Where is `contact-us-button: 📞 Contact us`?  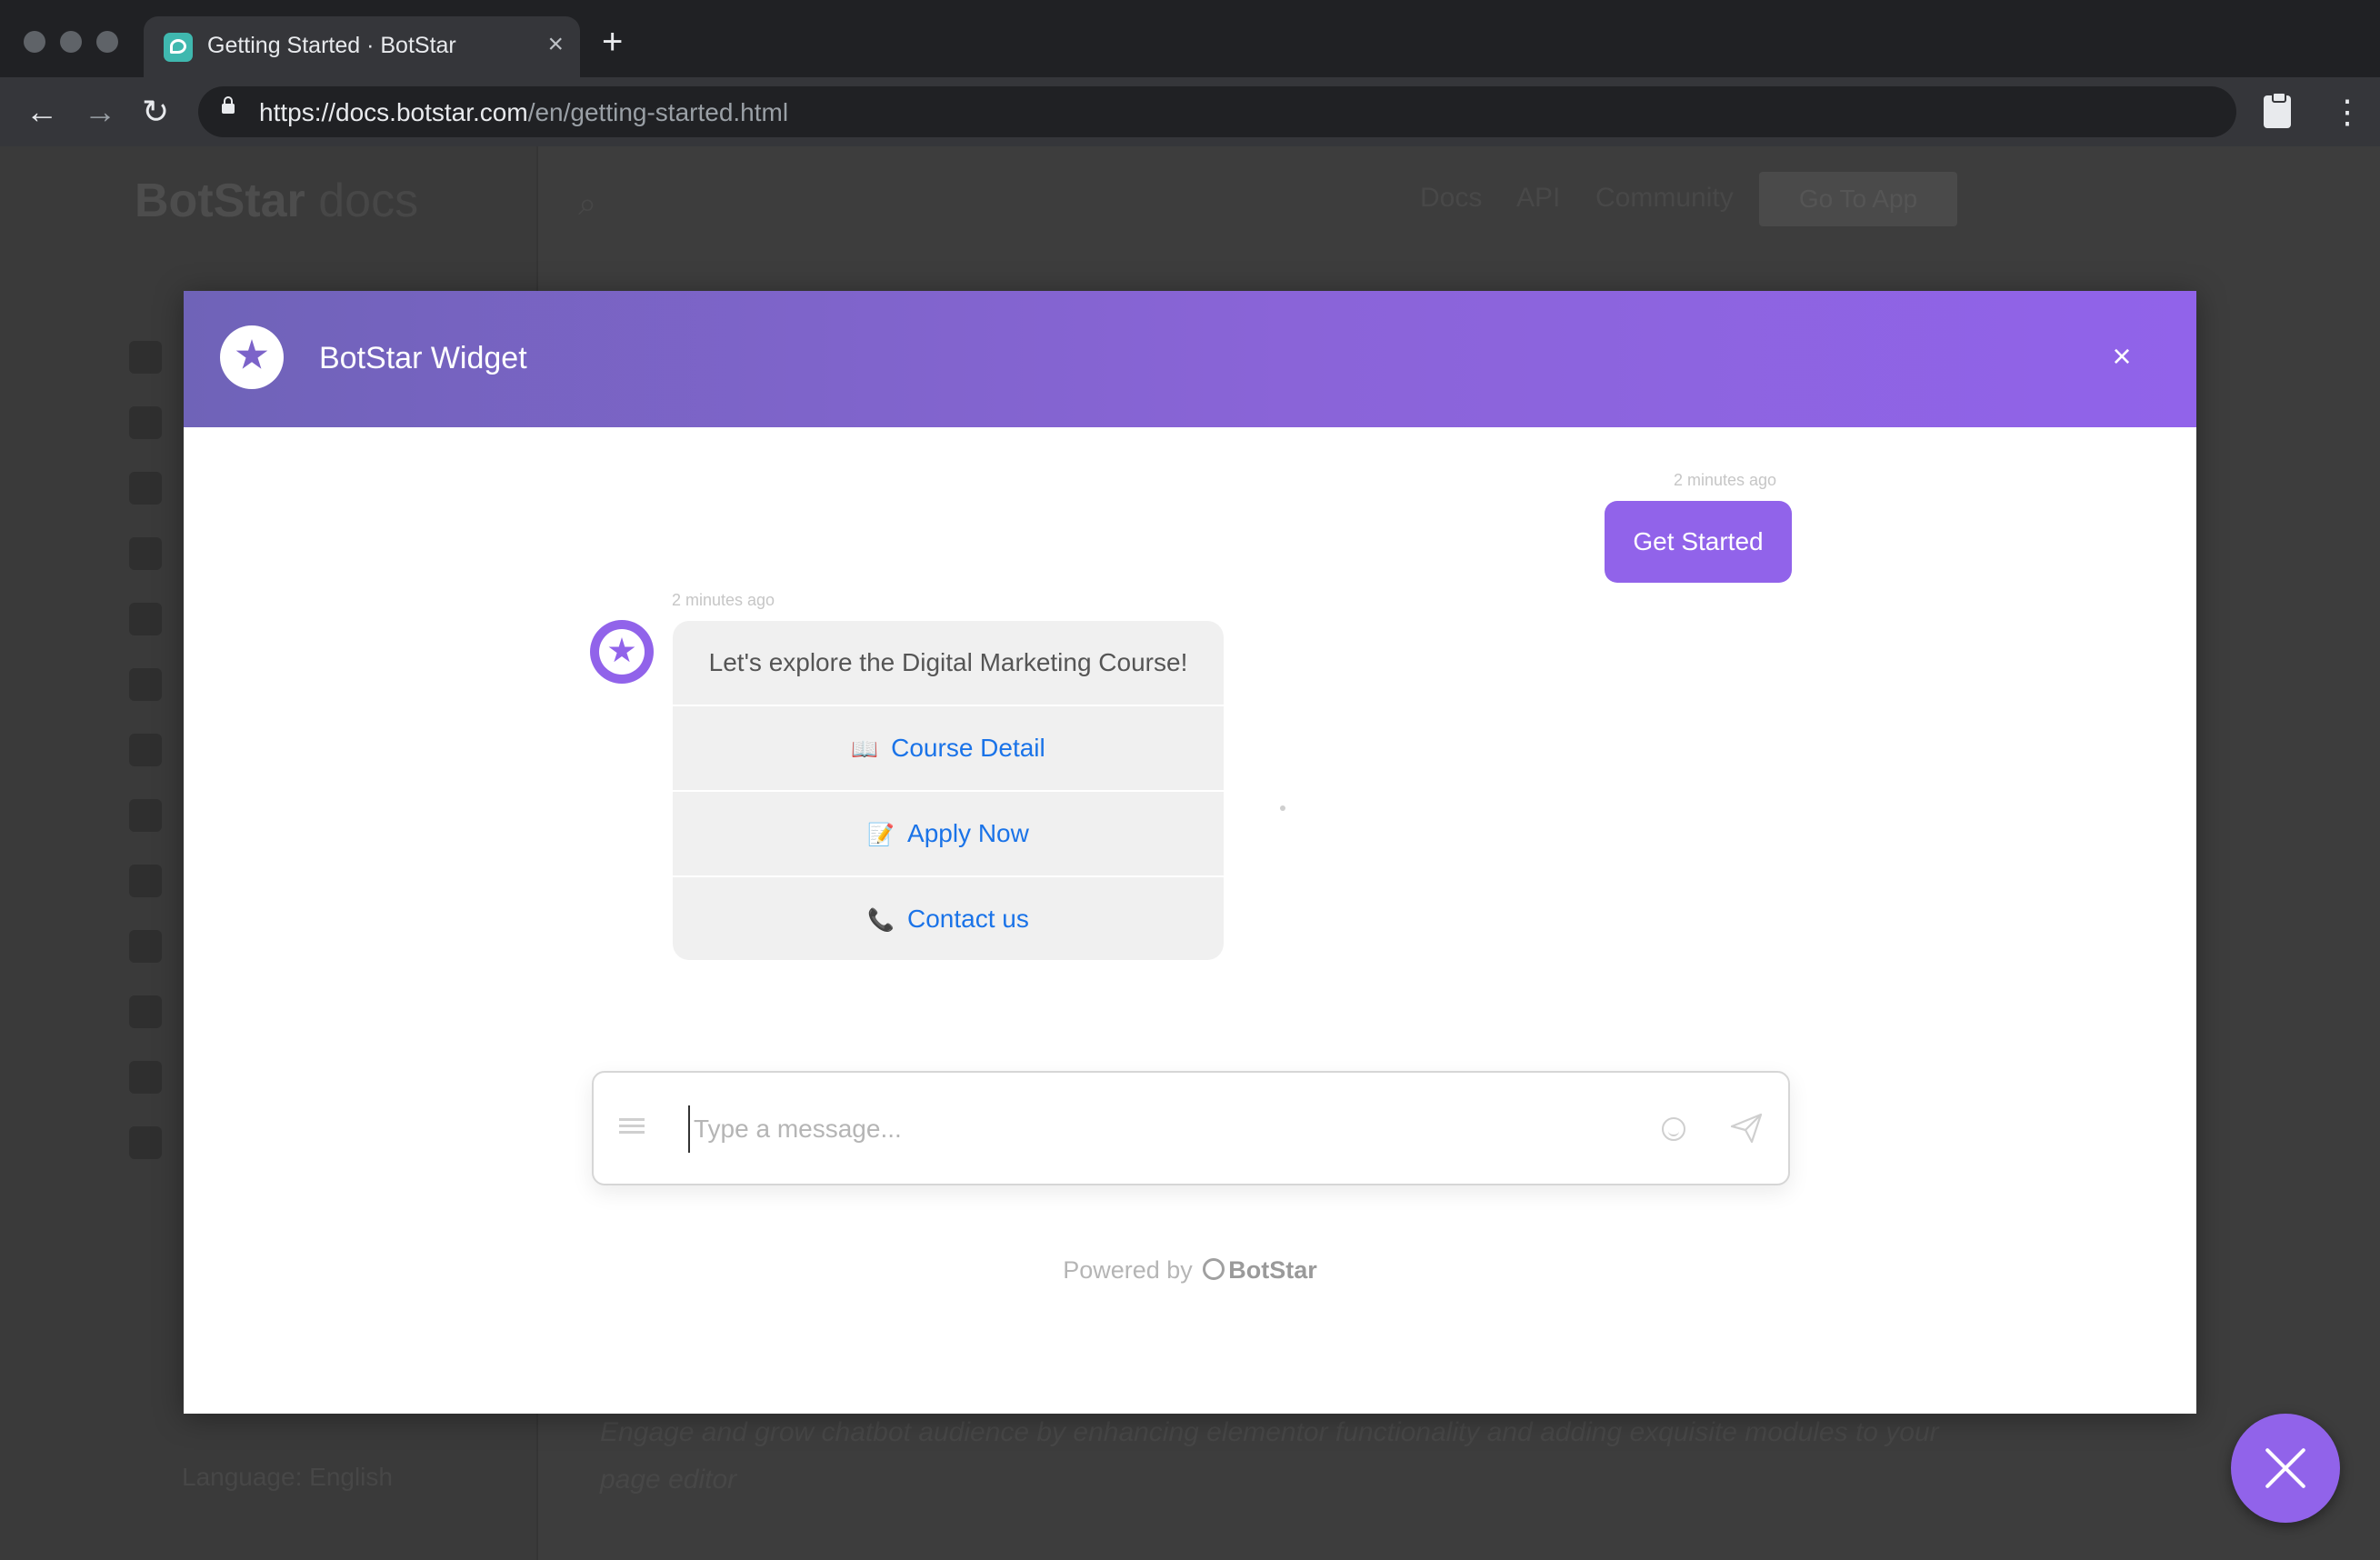 contact-us-button: 📞 Contact us is located at coordinates (949, 918).